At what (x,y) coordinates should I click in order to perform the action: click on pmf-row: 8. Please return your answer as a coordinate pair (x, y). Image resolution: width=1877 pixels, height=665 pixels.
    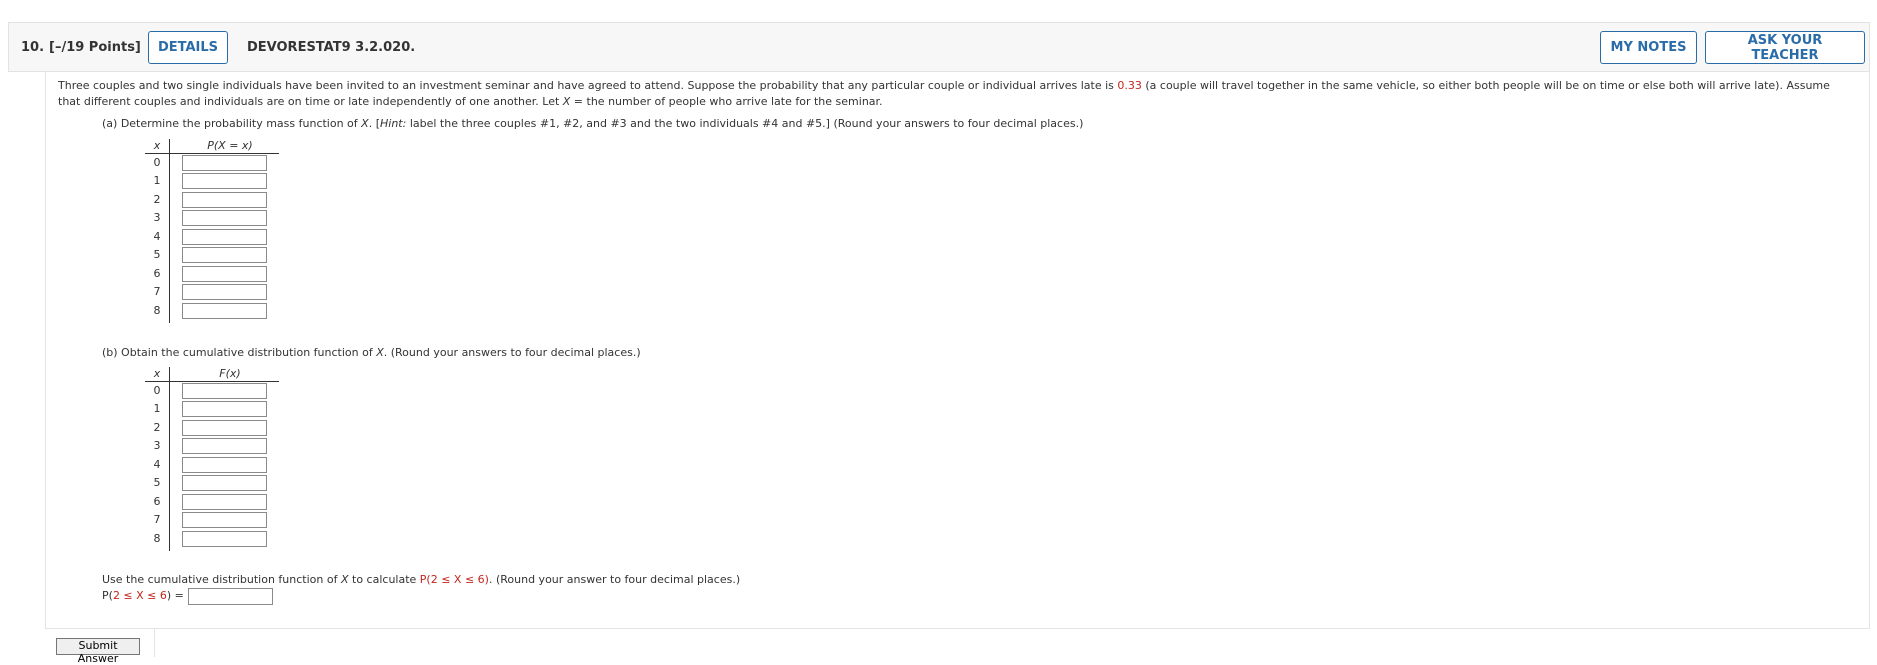
    Looking at the image, I should click on (212, 311).